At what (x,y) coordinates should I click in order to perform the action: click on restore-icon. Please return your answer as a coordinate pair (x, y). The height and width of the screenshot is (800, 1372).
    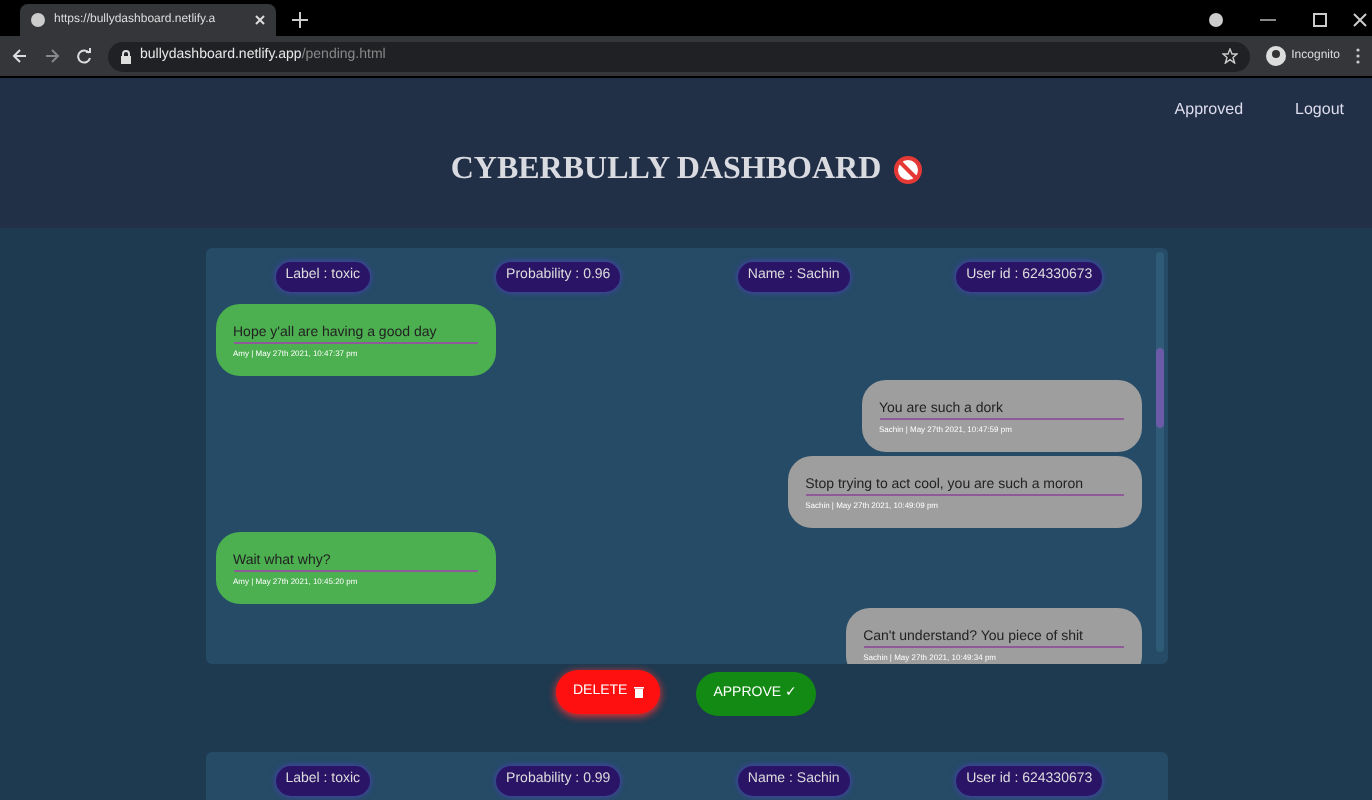
    Looking at the image, I should click on (1320, 20).